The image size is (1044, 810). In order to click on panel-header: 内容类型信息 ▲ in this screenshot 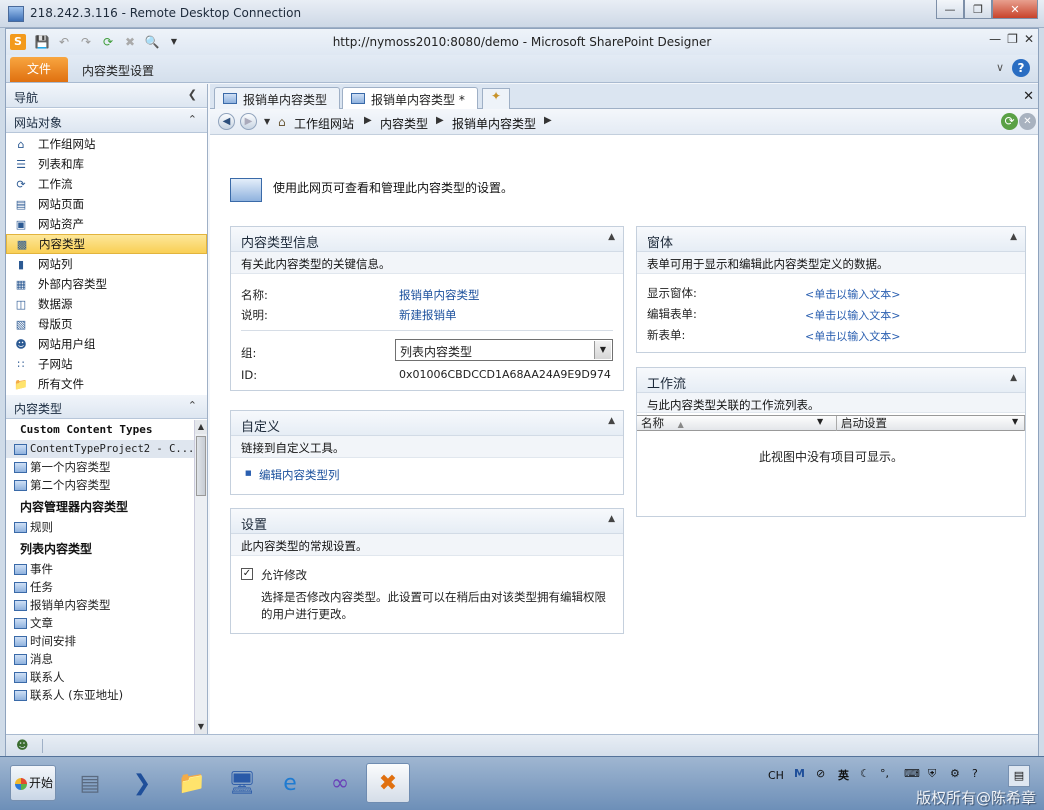, I will do `click(427, 239)`.